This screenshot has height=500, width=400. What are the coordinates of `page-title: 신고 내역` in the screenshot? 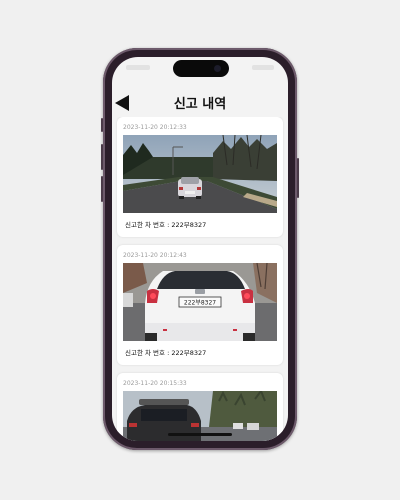 It's located at (200, 104).